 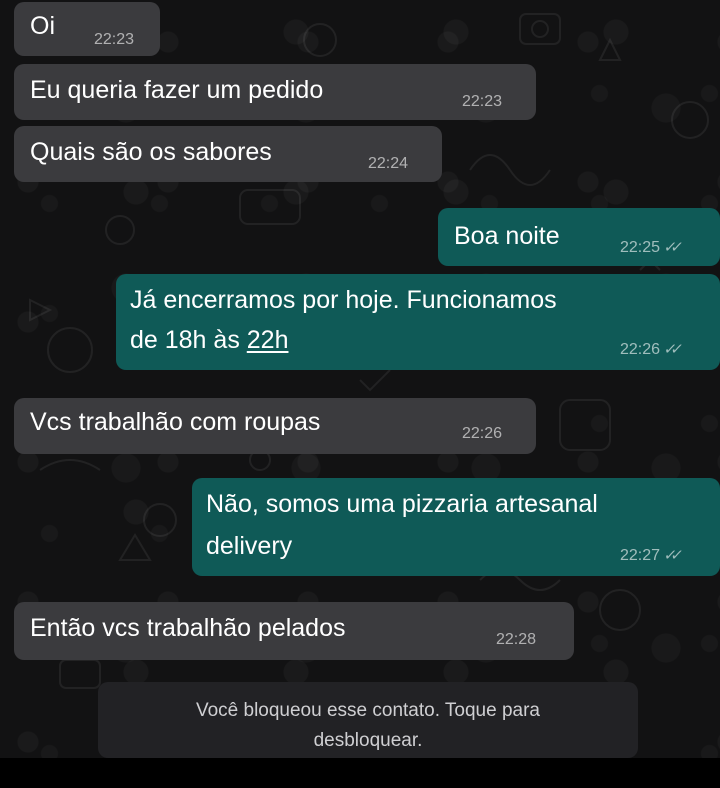 What do you see at coordinates (209, 340) in the screenshot?
I see `message-text-line2: de 18h às 22h` at bounding box center [209, 340].